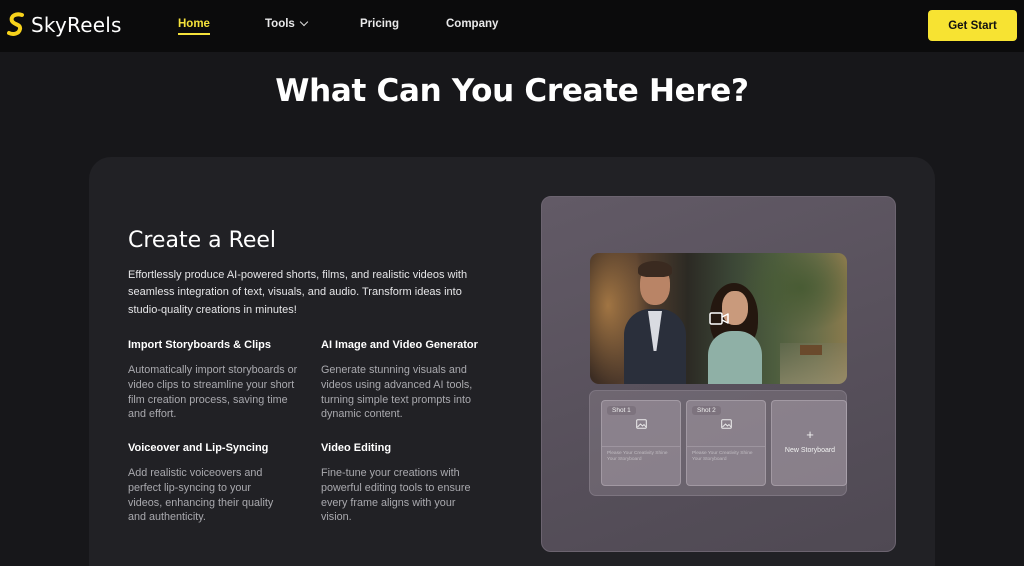  What do you see at coordinates (621, 410) in the screenshot?
I see `shot-label: Shot 1` at bounding box center [621, 410].